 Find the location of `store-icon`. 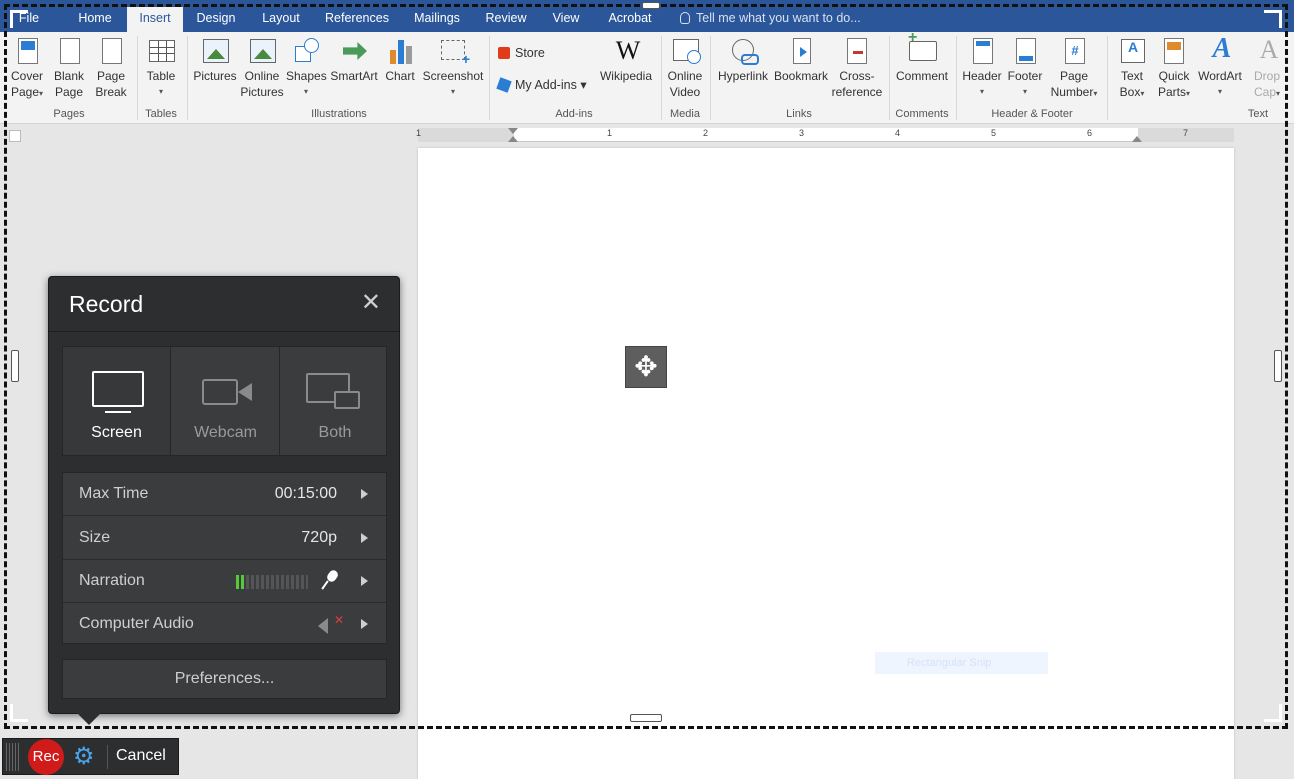

store-icon is located at coordinates (504, 53).